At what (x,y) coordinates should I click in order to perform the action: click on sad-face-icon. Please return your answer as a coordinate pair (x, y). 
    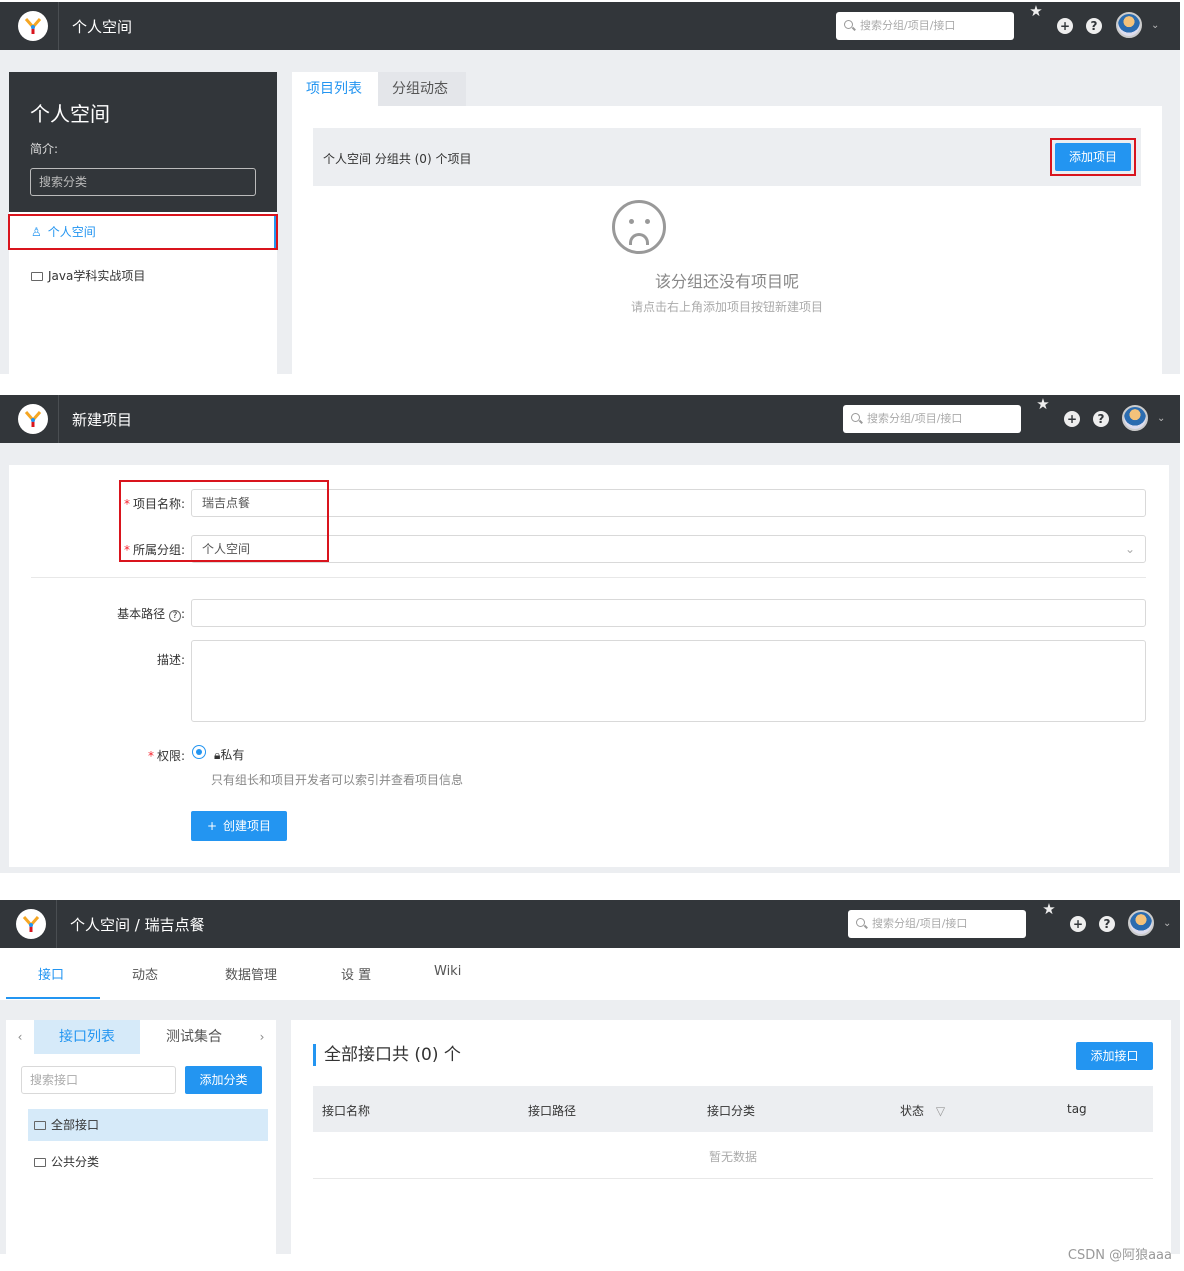
    Looking at the image, I should click on (639, 227).